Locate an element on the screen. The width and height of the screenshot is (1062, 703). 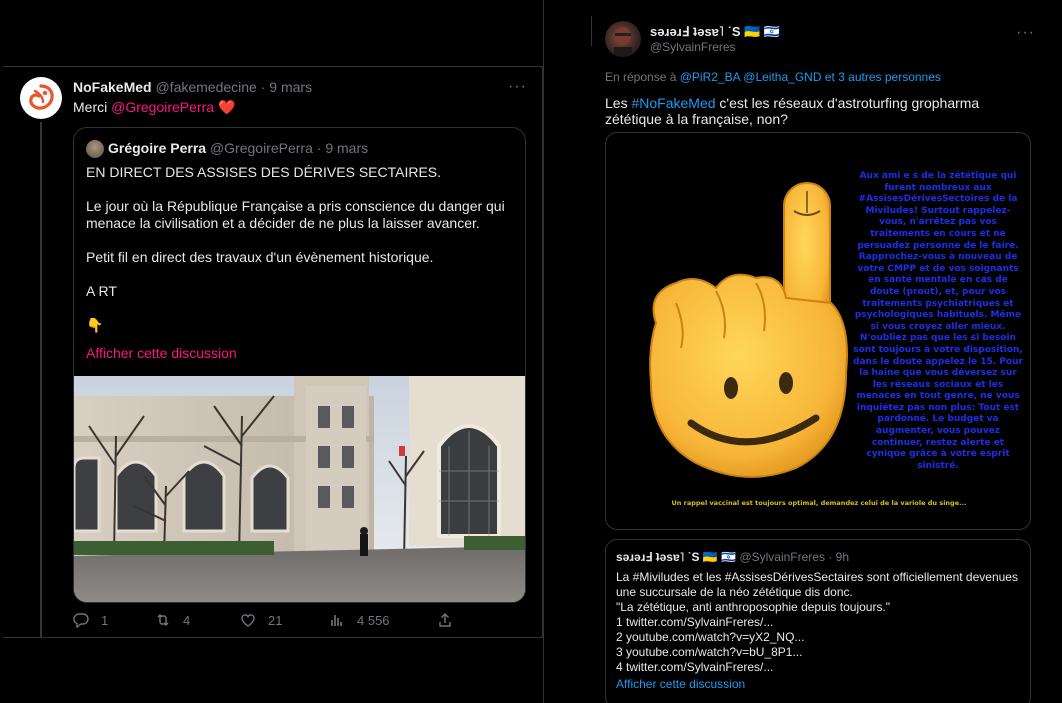
like-icon is located at coordinates (248, 620).